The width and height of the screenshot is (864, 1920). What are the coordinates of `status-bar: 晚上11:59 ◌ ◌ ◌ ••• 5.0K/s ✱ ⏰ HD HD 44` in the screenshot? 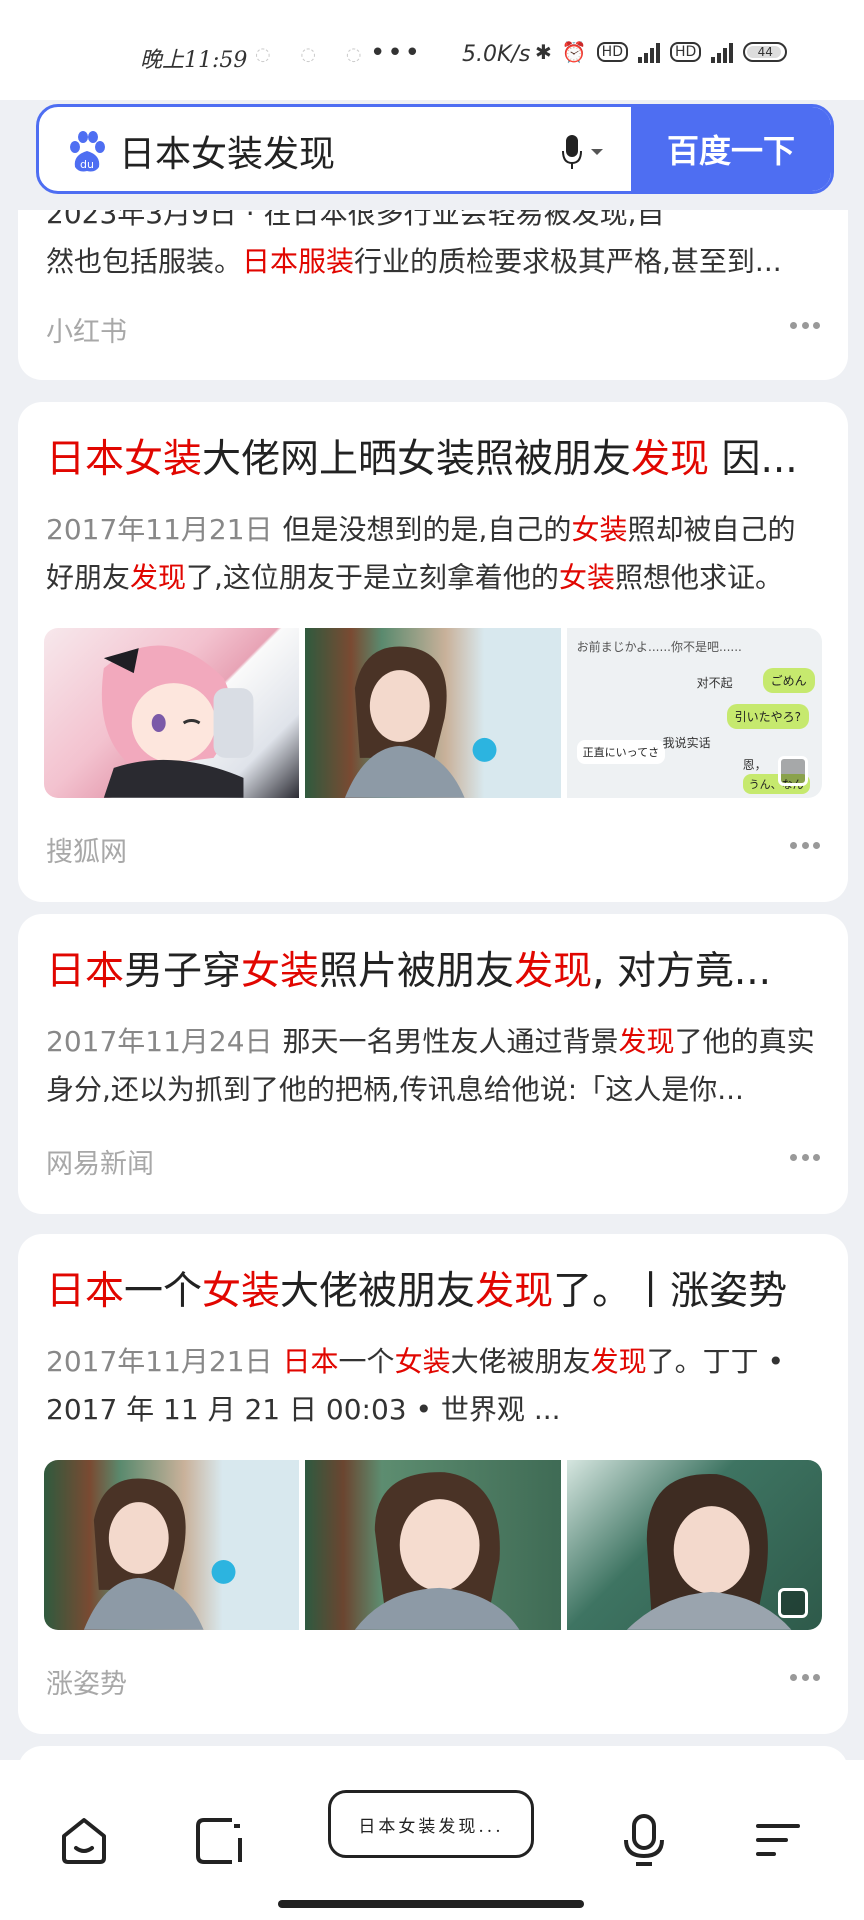 It's located at (432, 50).